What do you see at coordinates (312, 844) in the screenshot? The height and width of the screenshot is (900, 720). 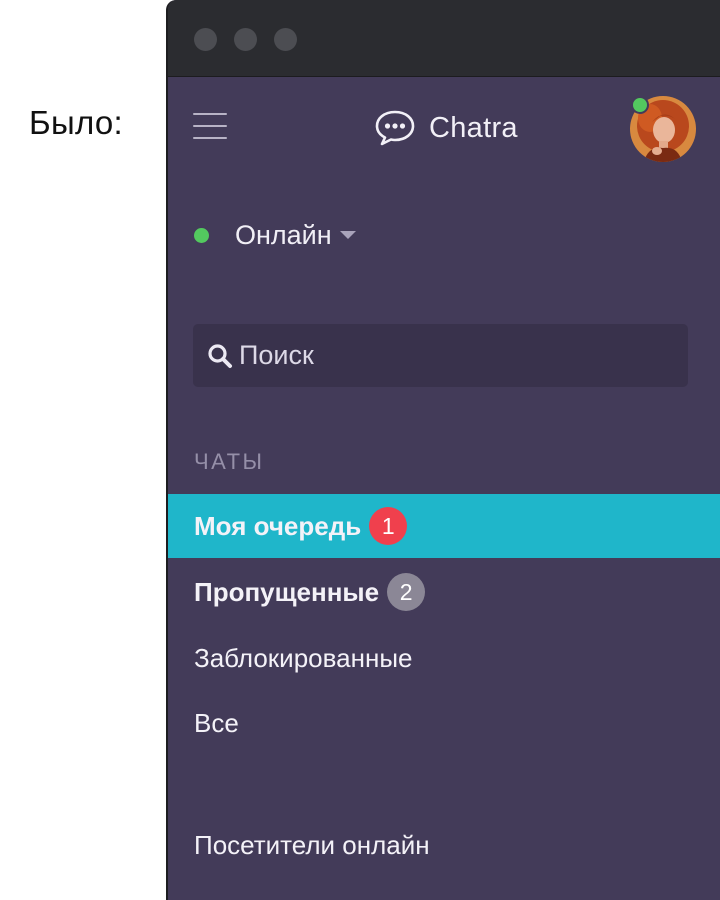 I see `sidebar-item-label: Посетители онлайн` at bounding box center [312, 844].